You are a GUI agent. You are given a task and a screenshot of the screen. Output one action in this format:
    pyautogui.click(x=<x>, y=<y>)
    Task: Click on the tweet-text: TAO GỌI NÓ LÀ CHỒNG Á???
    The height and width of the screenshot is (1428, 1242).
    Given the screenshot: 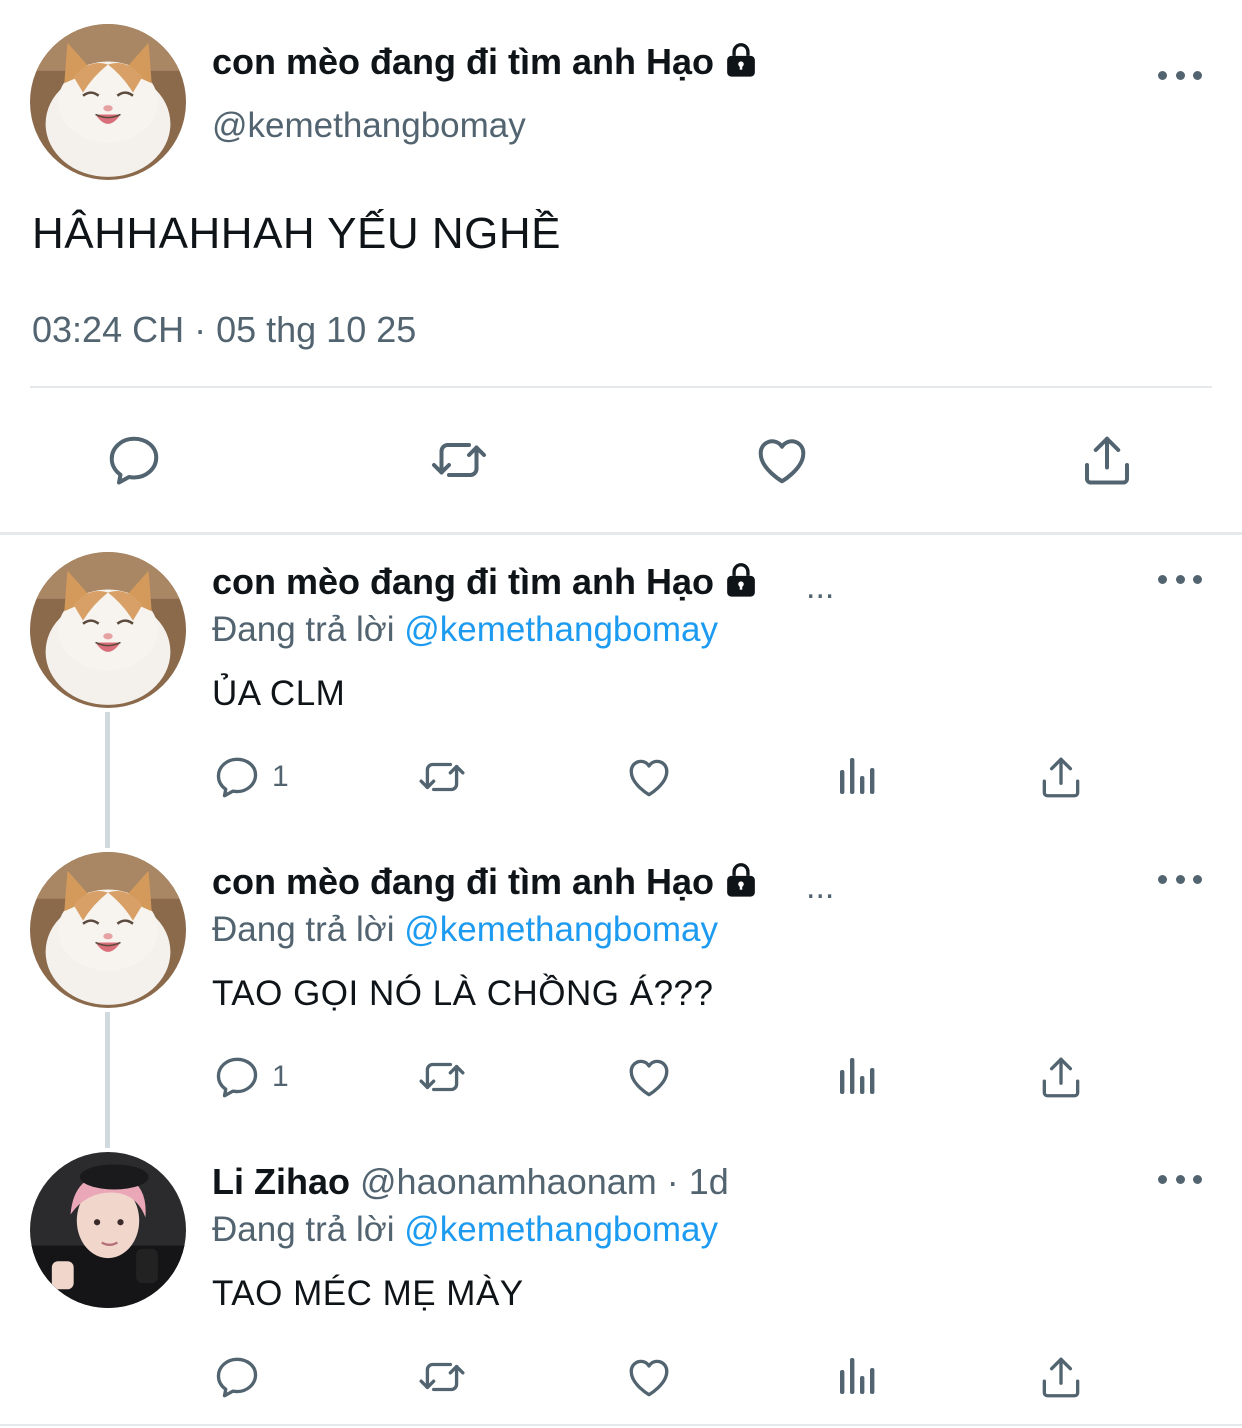 What is the action you would take?
    pyautogui.click(x=463, y=993)
    